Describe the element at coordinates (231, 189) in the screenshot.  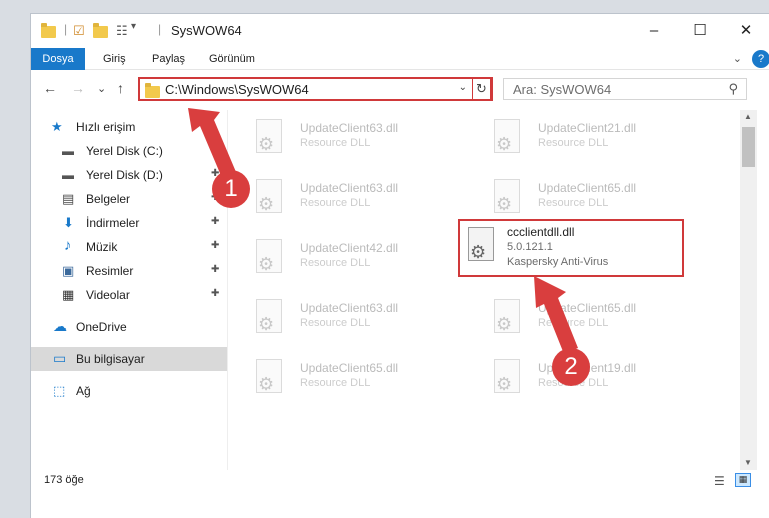
I see `step-1-badge: 1` at that location.